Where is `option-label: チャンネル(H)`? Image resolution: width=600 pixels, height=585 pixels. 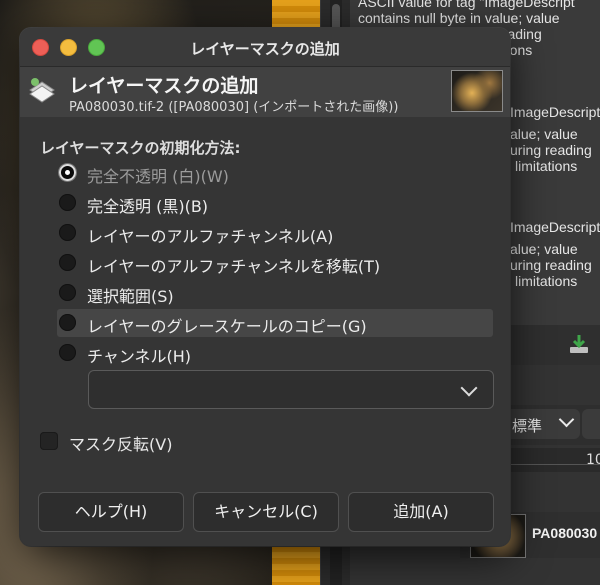 option-label: チャンネル(H) is located at coordinates (139, 356).